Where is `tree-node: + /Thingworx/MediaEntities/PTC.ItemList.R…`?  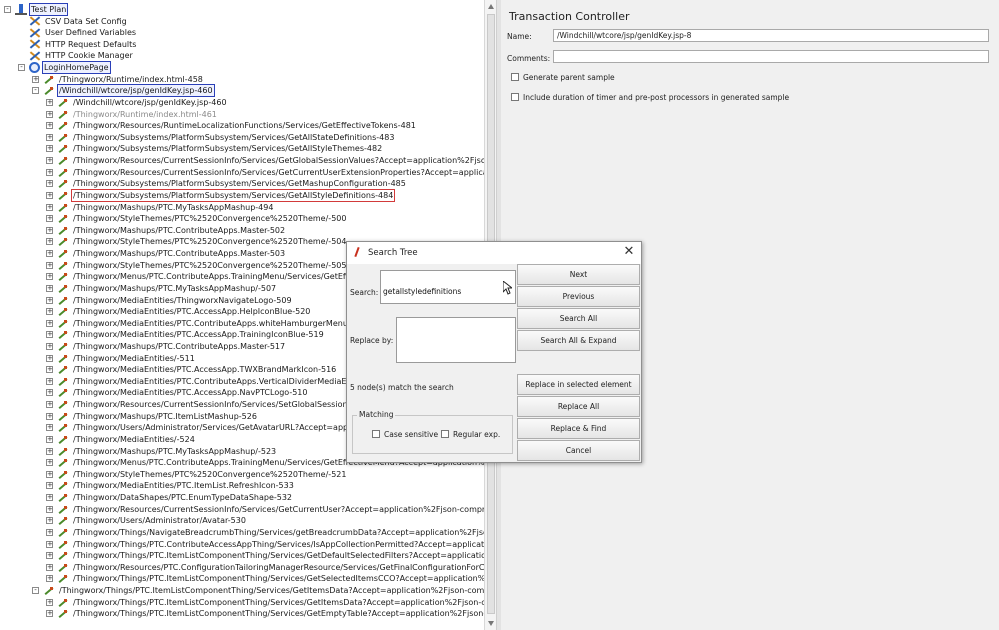
tree-node: + /Thingworx/MediaEntities/PTC.ItemList.R… is located at coordinates (170, 485).